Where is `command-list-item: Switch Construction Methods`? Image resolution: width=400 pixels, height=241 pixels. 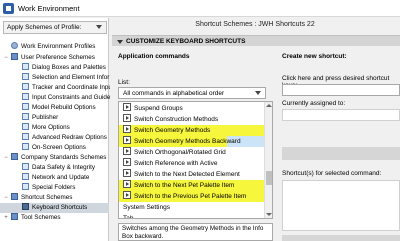
command-list-item: Switch Construction Methods is located at coordinates (192, 119).